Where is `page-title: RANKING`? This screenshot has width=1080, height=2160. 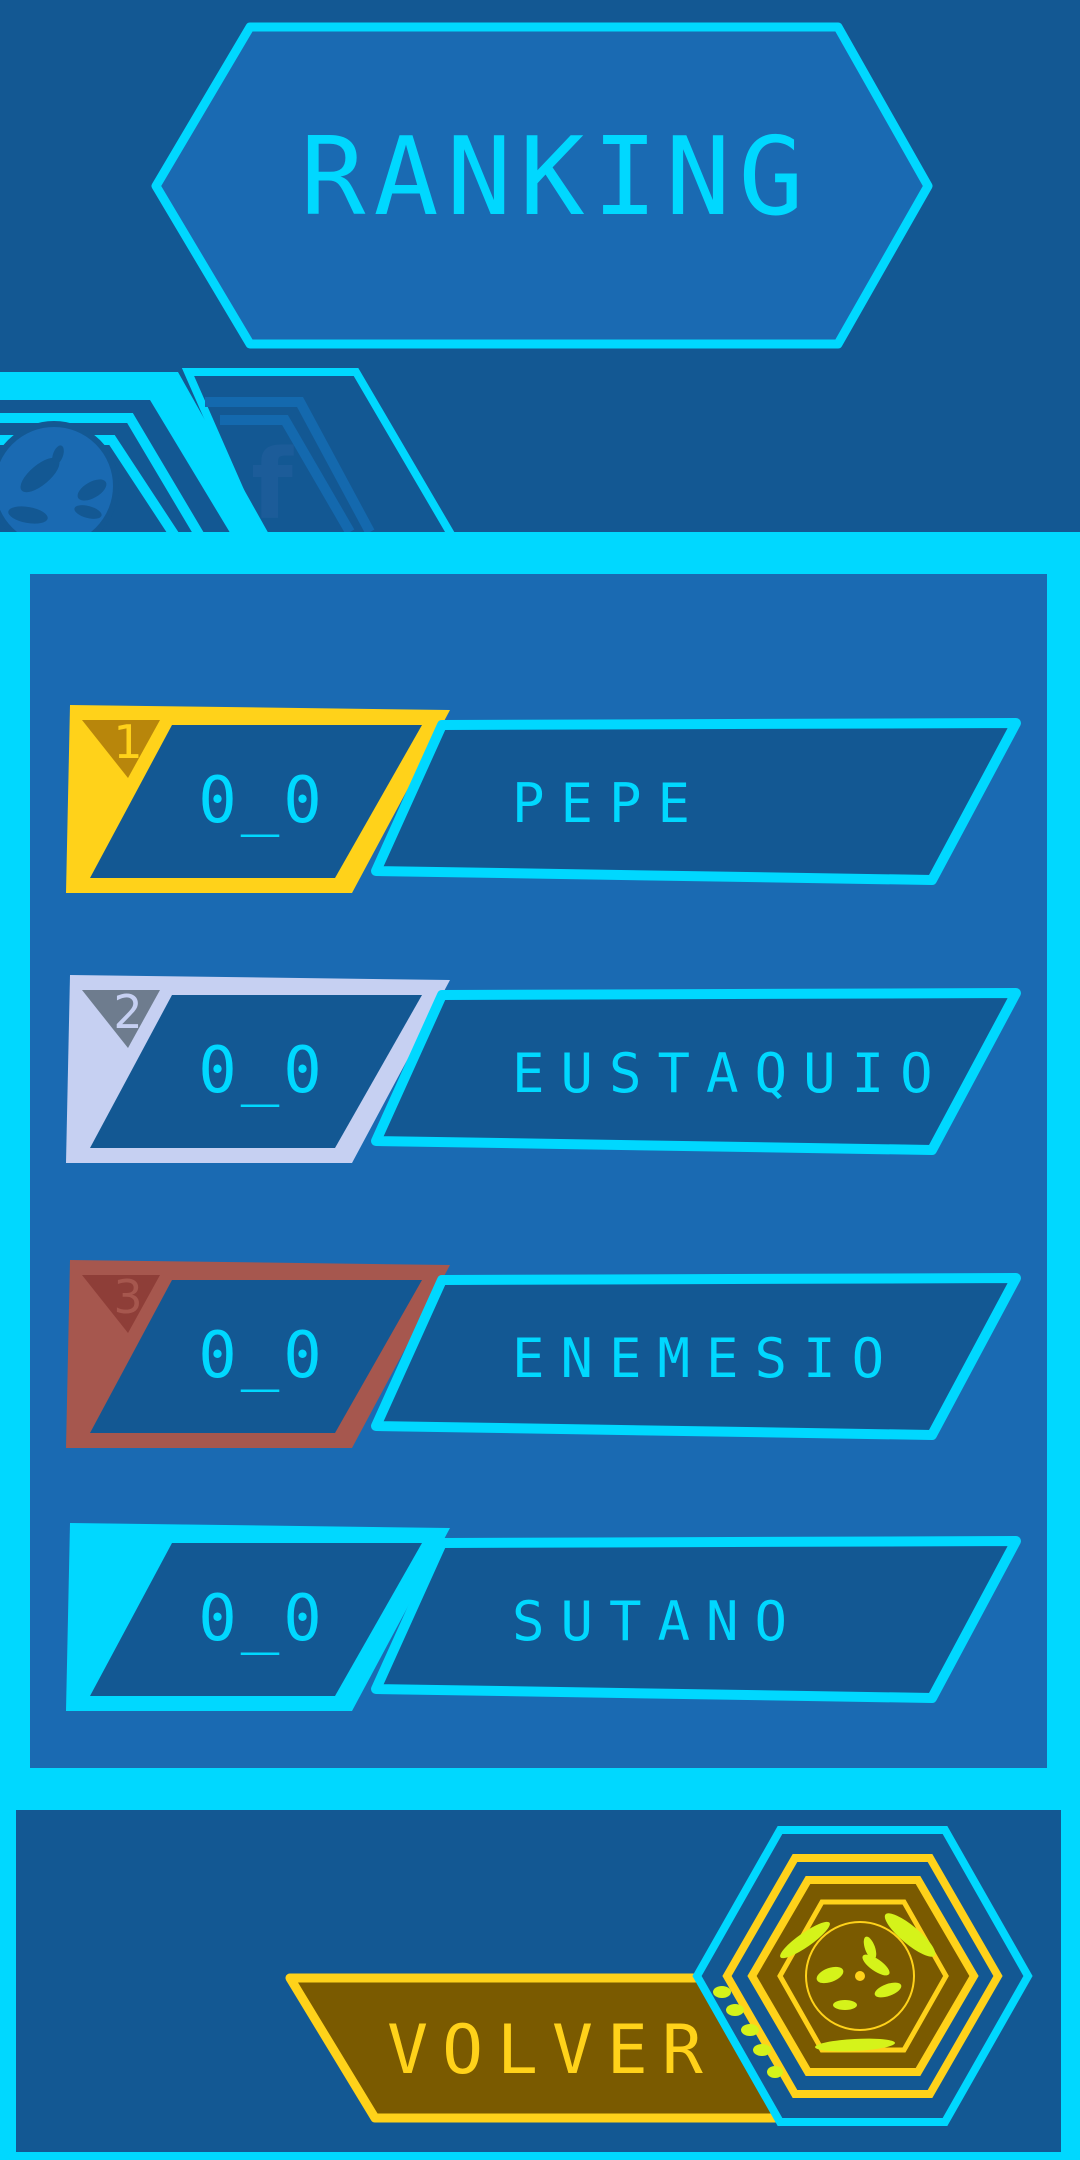 page-title: RANKING is located at coordinates (555, 177).